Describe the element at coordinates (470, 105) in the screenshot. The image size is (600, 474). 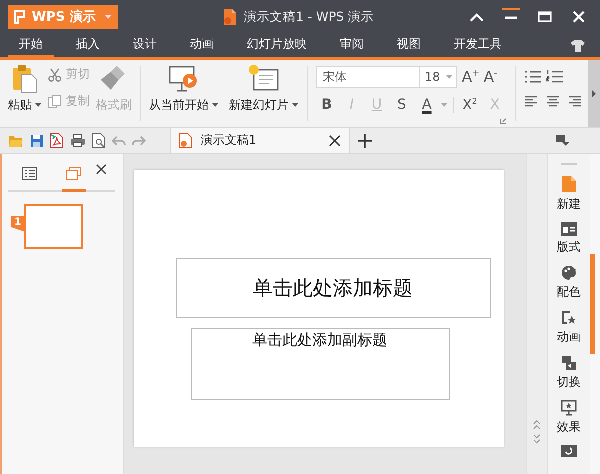
I see `superscript-button: X$^{2}$` at that location.